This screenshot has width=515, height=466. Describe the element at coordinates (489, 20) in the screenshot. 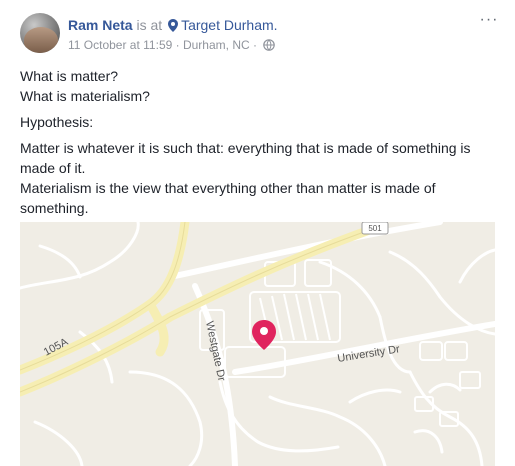

I see `more-options-button: ···` at that location.